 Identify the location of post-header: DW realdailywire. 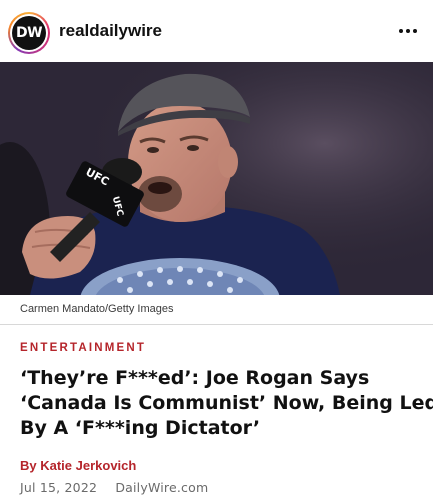
(216, 31).